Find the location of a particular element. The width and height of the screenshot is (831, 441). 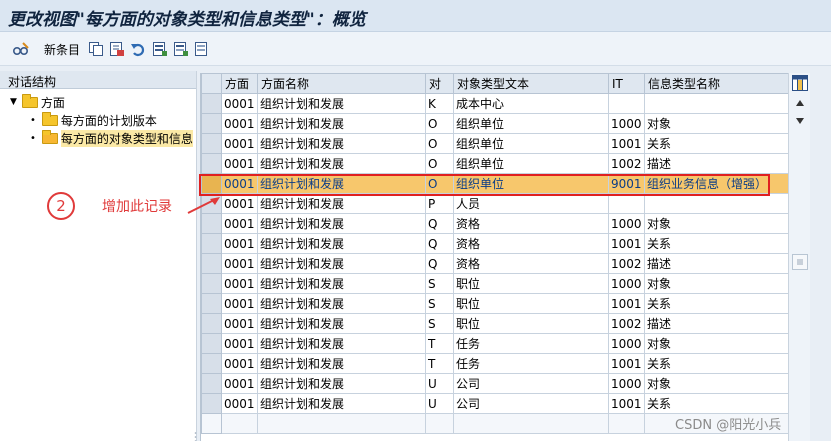

table-row: 0001 组织计划和发展 S 职位 1000 对象 is located at coordinates (495, 283).